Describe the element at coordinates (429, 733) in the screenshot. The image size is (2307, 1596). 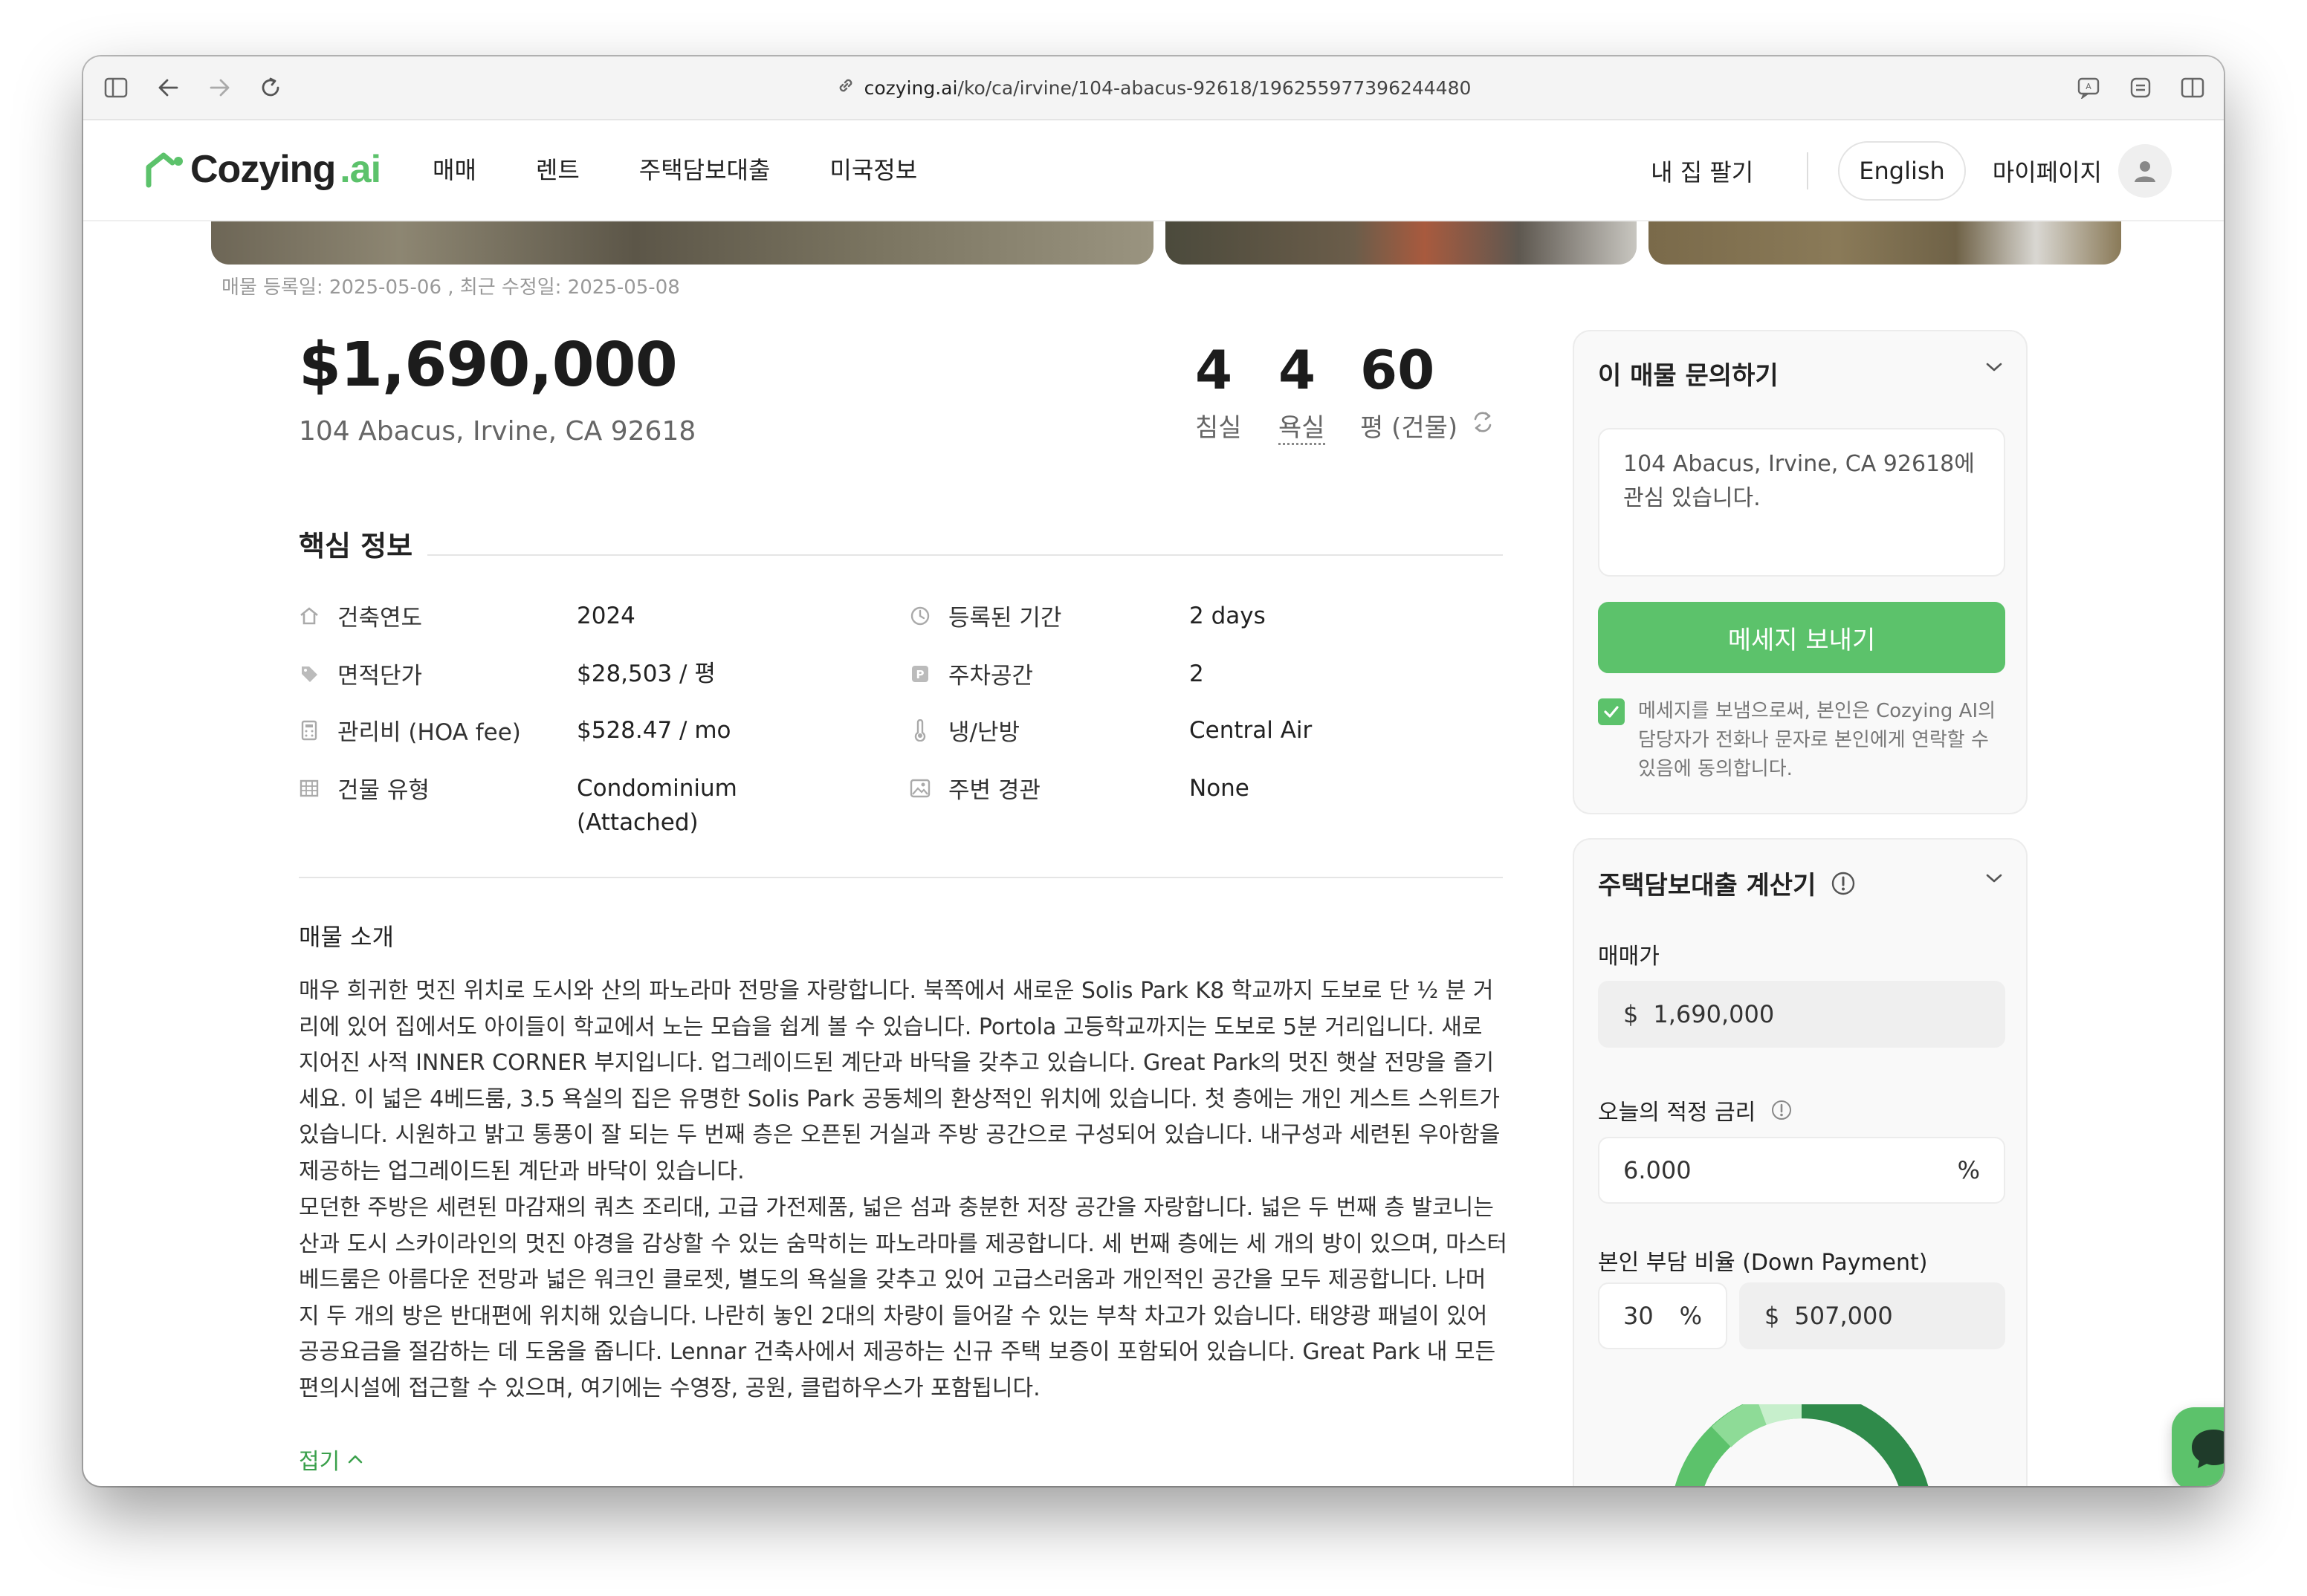
I see `info-label: 관리비 (HOA fee)` at that location.